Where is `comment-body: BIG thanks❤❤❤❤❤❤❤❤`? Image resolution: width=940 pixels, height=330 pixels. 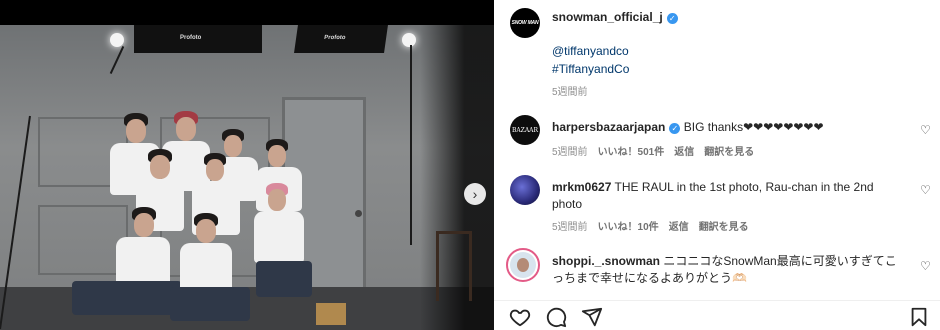 comment-body: BIG thanks❤❤❤❤❤❤❤❤ is located at coordinates (753, 127).